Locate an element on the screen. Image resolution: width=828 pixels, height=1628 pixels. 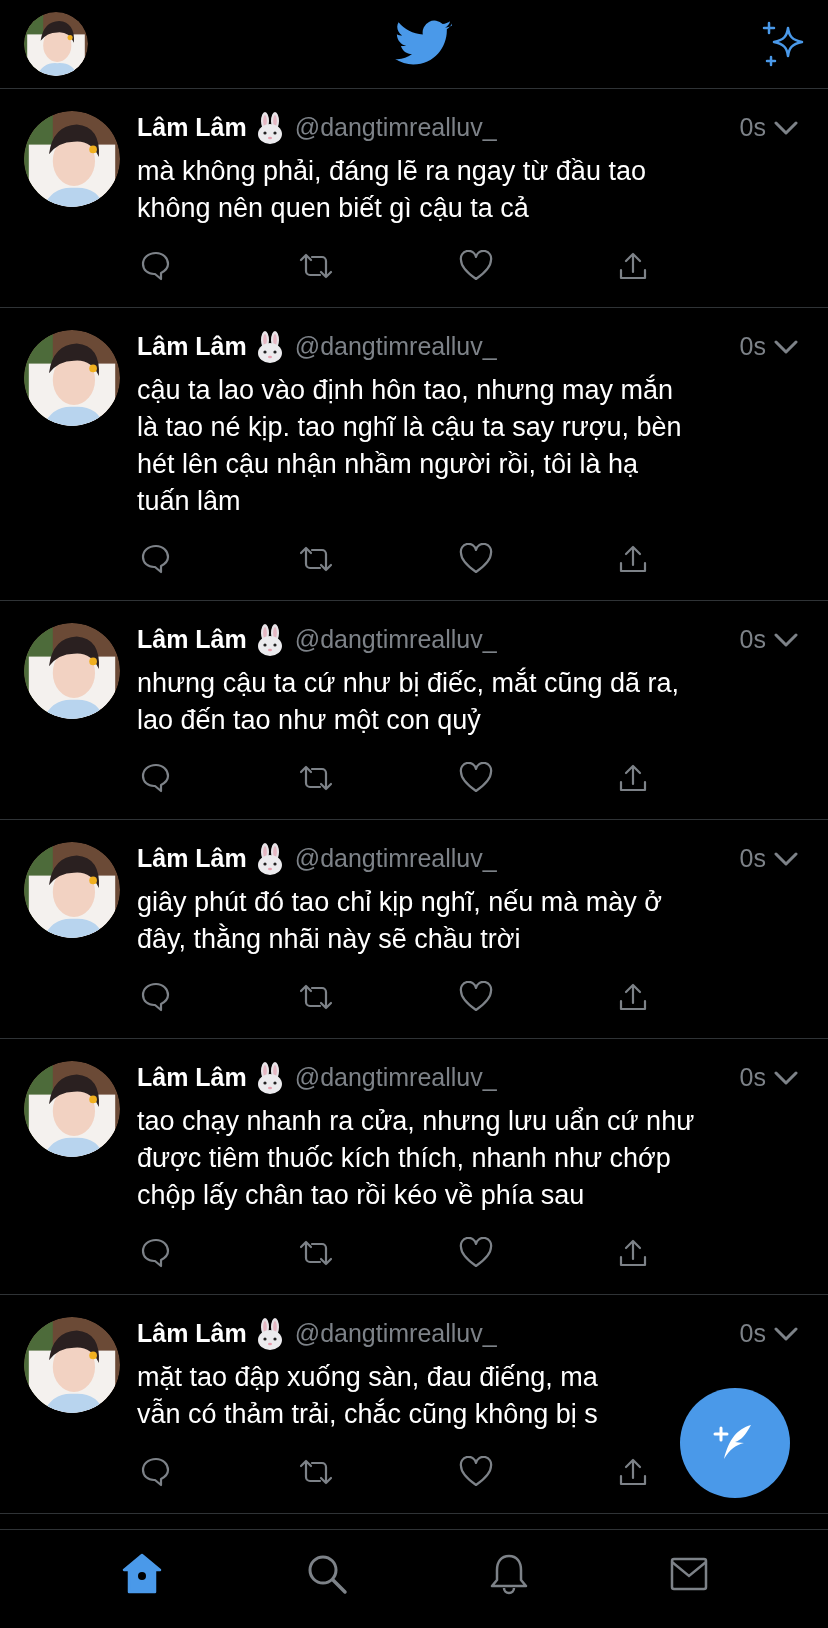
tweet-text: cậu ta lao vào định hôn tao, nhưng may mắn là tao né kịp. tao nghĩ là cậu ta say rượu, bèn hét lên cậu nhận nhầm người rồi, tôi là hạ tuấn lâm is located at coordinates (410, 445).